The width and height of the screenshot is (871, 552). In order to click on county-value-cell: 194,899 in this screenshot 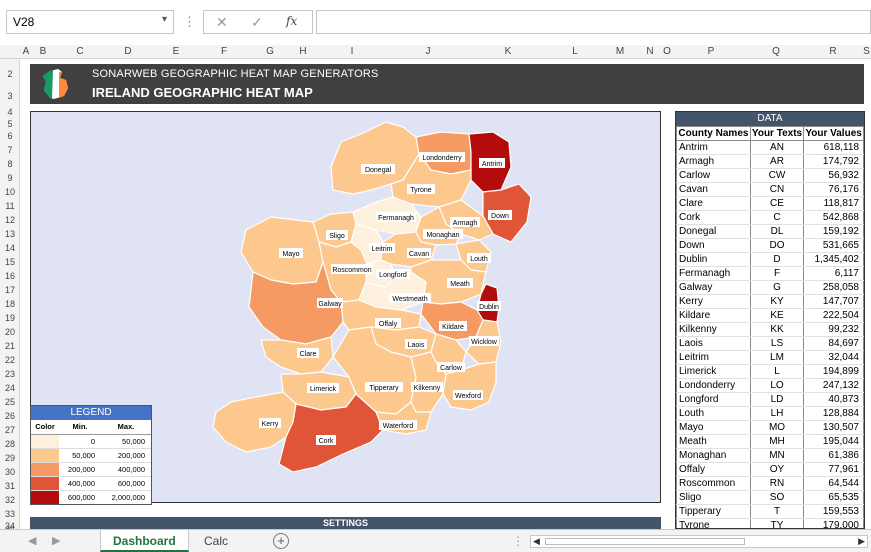, I will do `click(833, 371)`.